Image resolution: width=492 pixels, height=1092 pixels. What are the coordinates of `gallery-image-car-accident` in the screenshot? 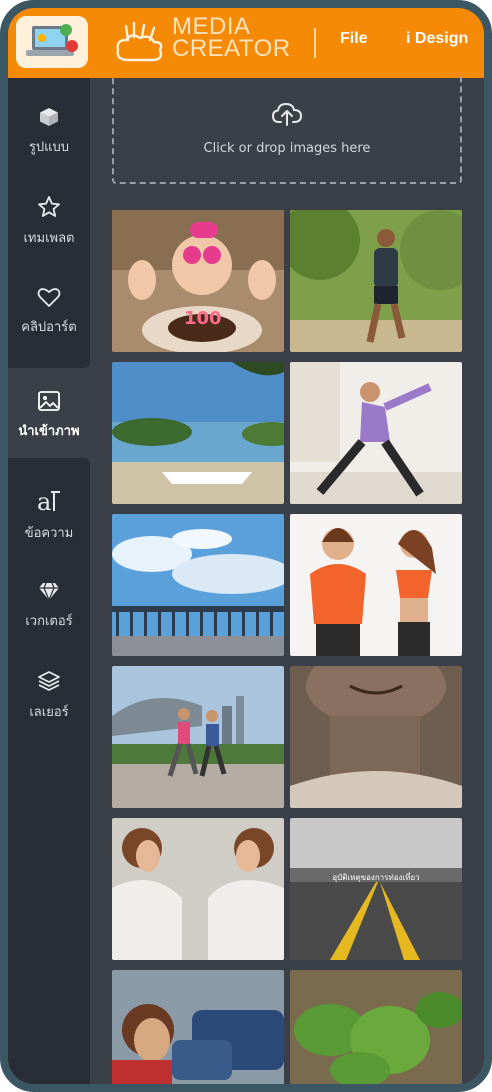 It's located at (198, 1027).